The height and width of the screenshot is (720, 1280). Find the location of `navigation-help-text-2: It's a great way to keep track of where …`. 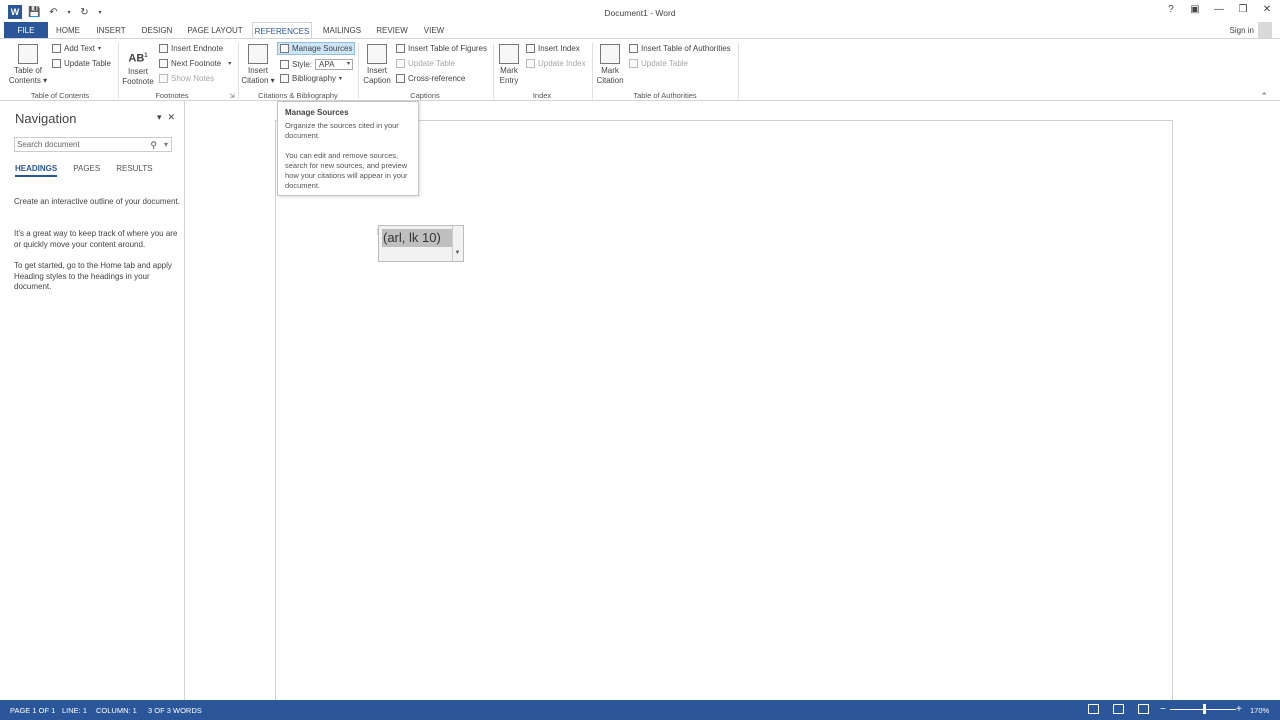

navigation-help-text-2: It's a great way to keep track of where … is located at coordinates (96, 239).